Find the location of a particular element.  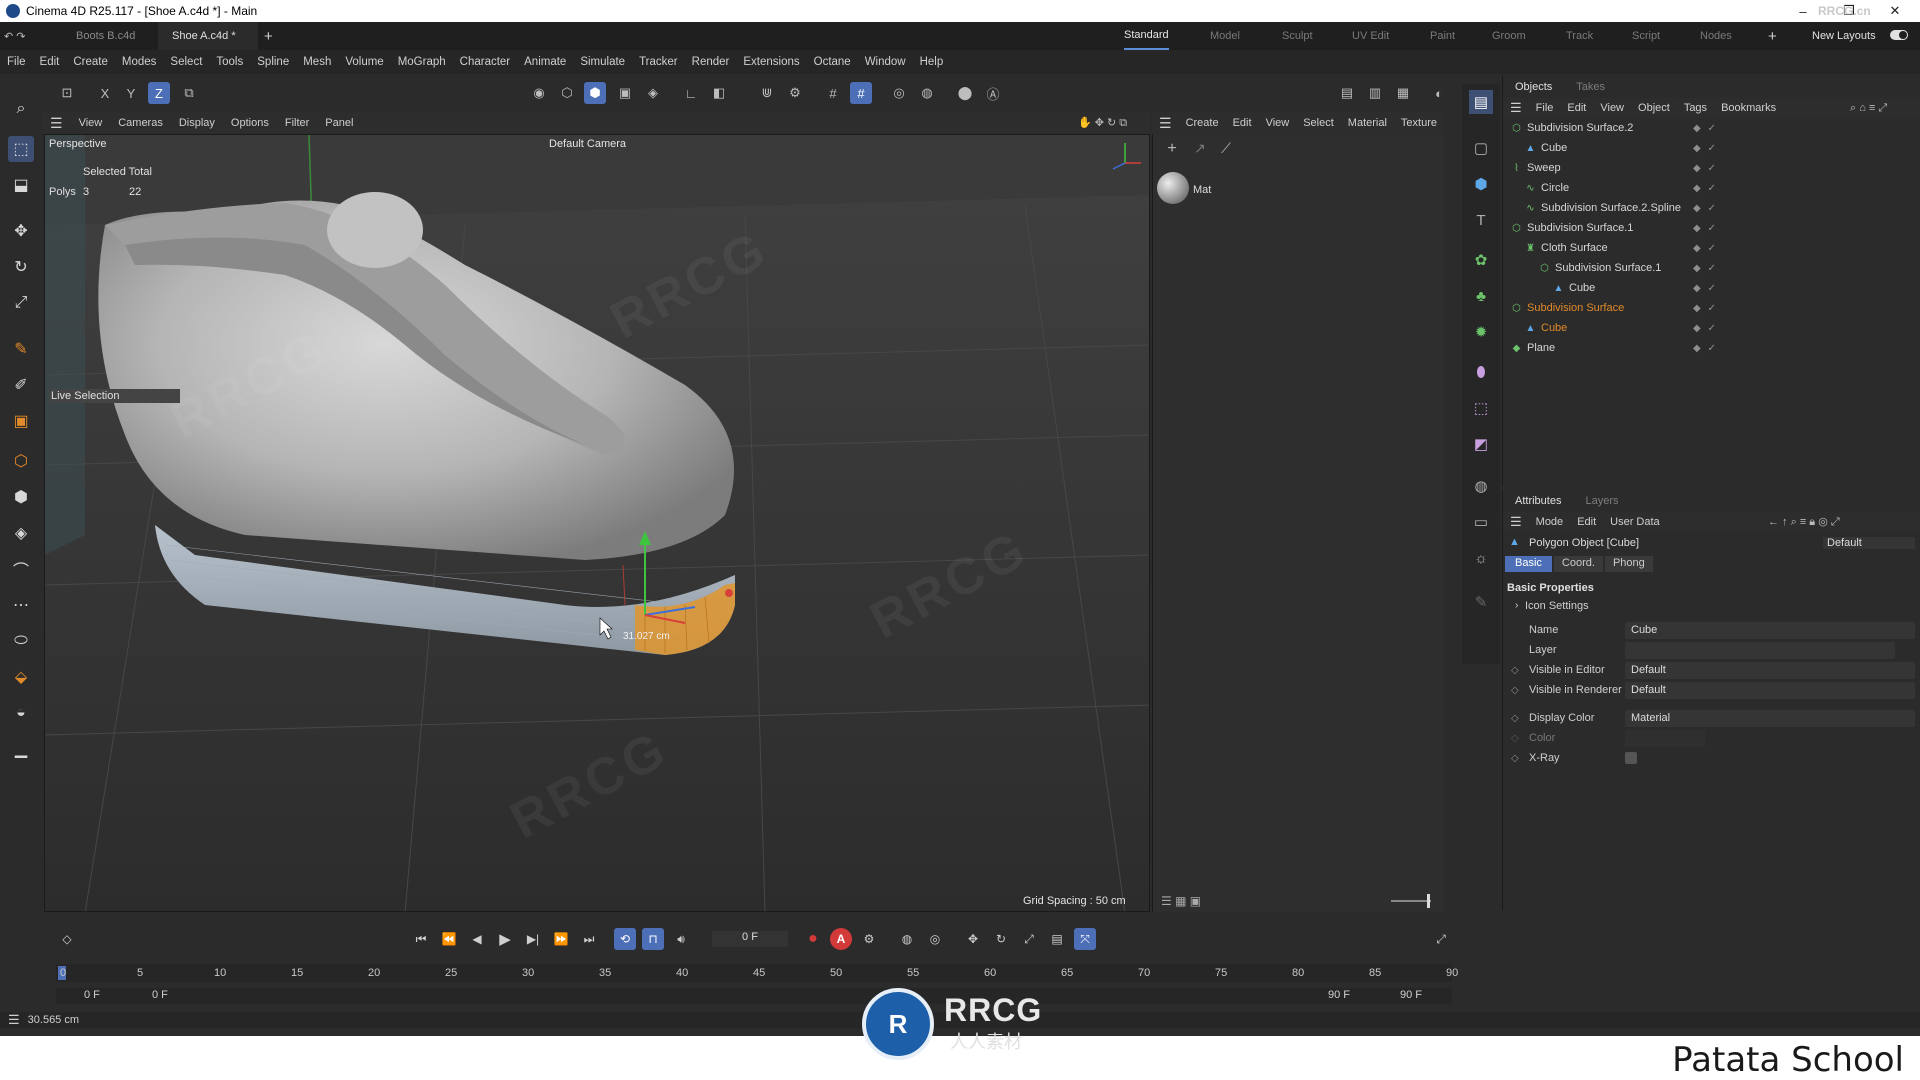

icon-settings-group: Icon Settings is located at coordinates (1557, 606).